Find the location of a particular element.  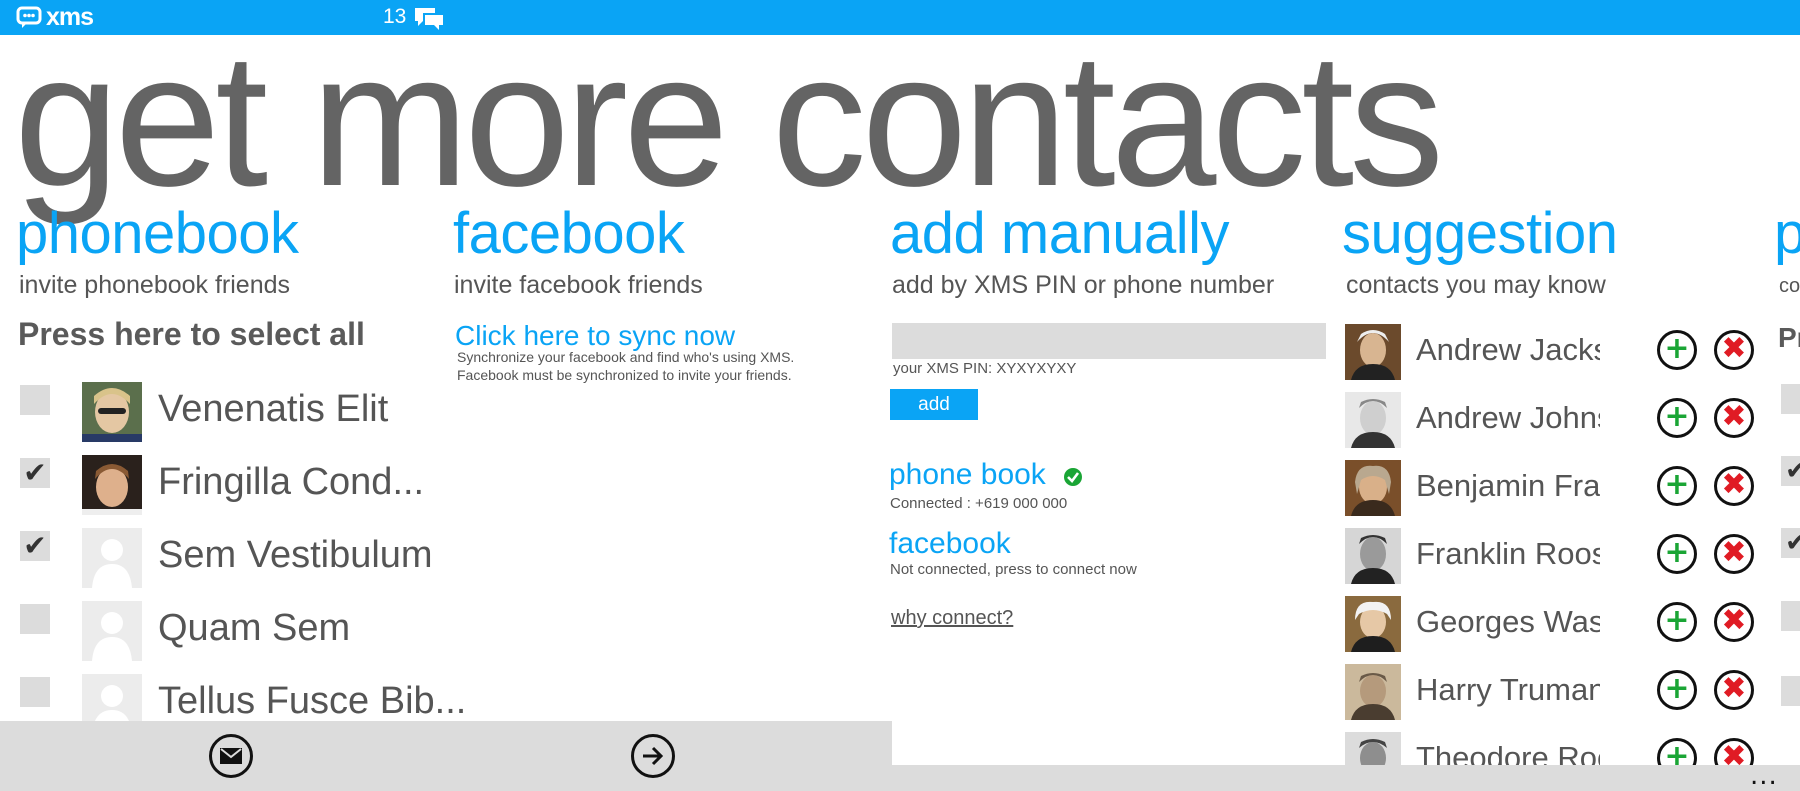

contact-name: Sem Vestibulum is located at coordinates (295, 555).